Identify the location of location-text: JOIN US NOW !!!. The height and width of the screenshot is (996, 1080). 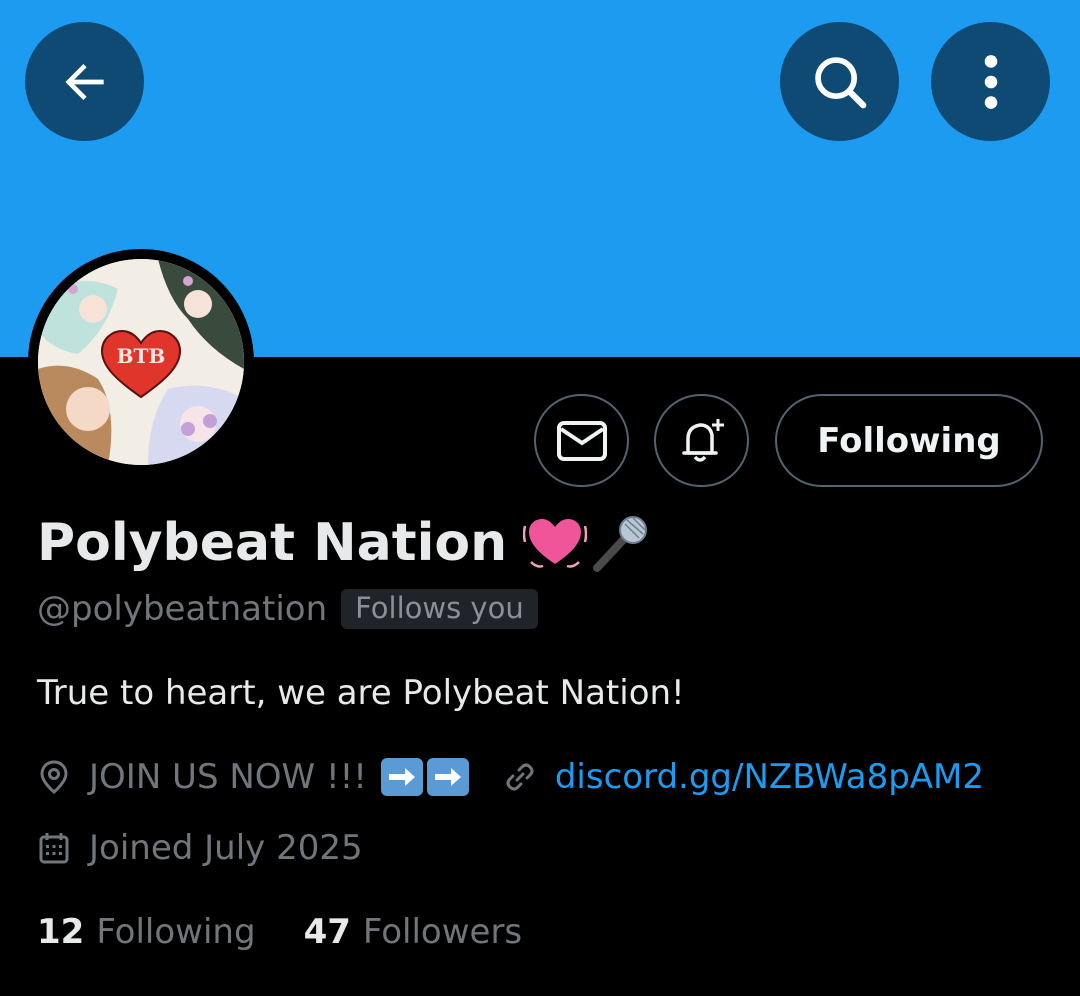
(228, 777).